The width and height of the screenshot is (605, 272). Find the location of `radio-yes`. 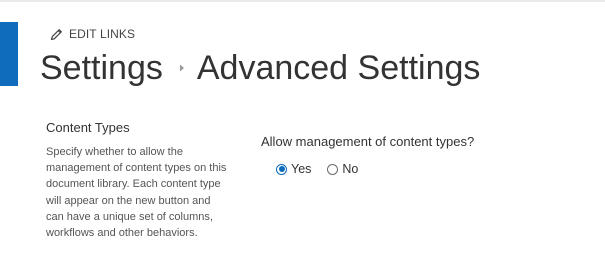

radio-yes is located at coordinates (281, 169).